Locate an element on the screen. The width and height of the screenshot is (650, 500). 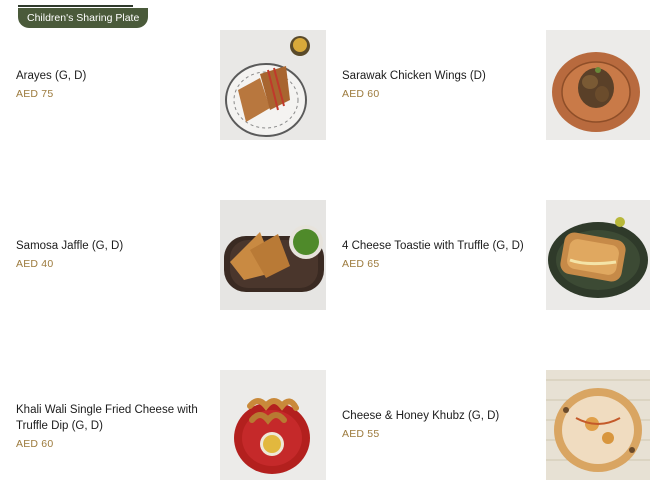
item-name: Sarawak Chicken Wings (D) is located at coordinates (414, 76).